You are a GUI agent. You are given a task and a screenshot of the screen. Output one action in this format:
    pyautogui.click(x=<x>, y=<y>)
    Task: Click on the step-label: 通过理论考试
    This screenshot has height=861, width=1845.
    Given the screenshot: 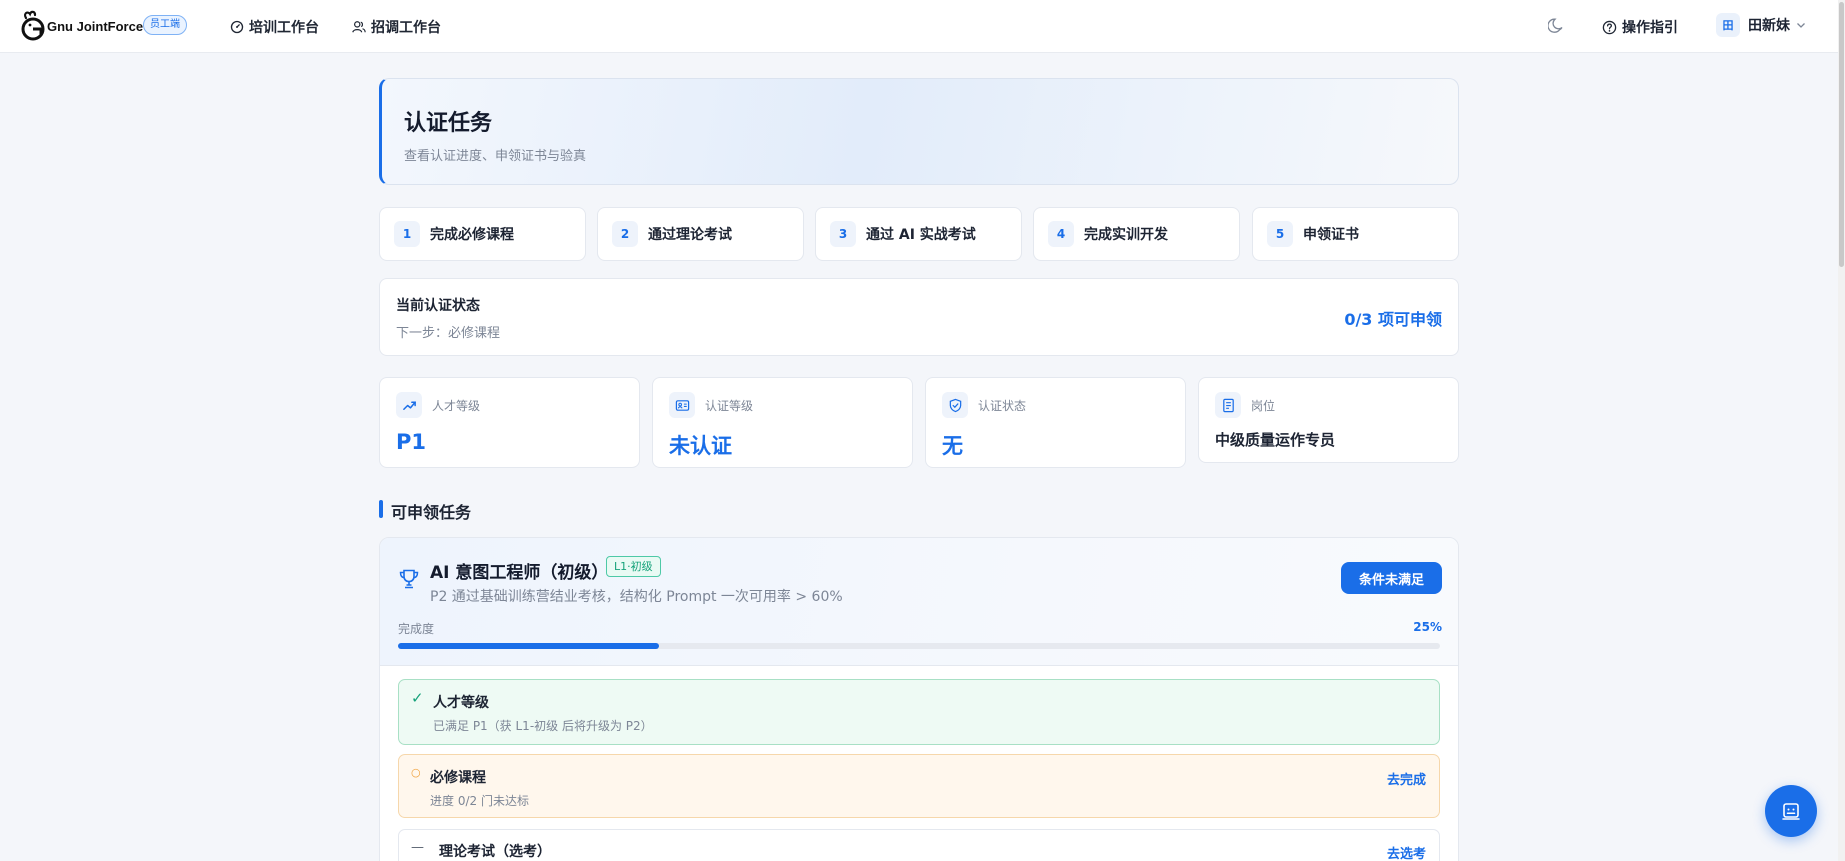 What is the action you would take?
    pyautogui.click(x=690, y=235)
    